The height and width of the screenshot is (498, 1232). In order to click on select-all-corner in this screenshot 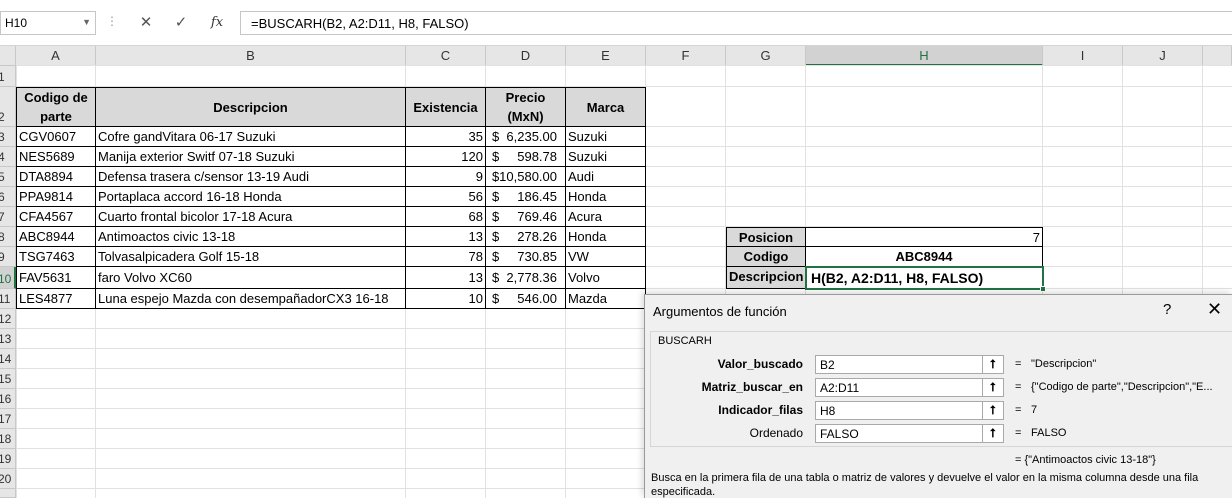, I will do `click(8, 56)`.